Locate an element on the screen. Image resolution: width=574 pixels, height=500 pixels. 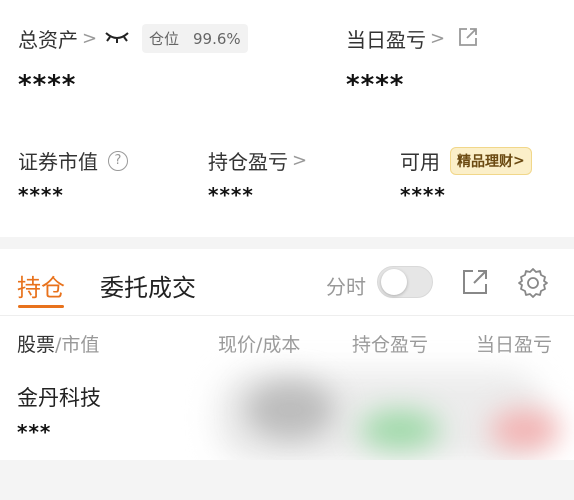
daily-pl-value: **** is located at coordinates (375, 85).